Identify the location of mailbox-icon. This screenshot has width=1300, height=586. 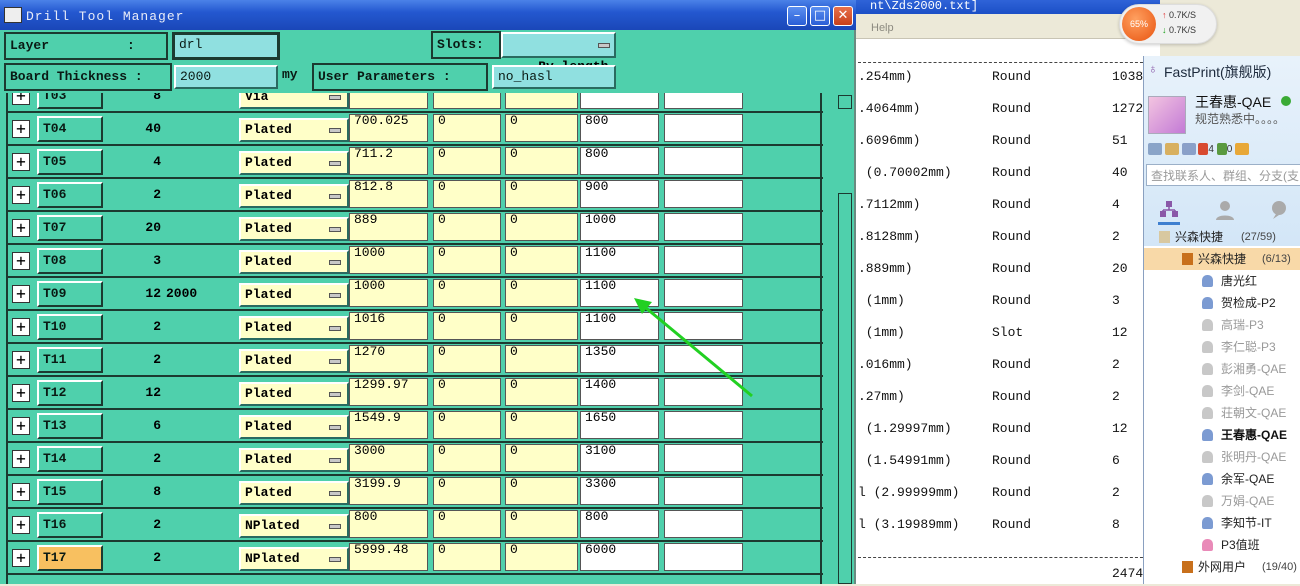
(1171, 149).